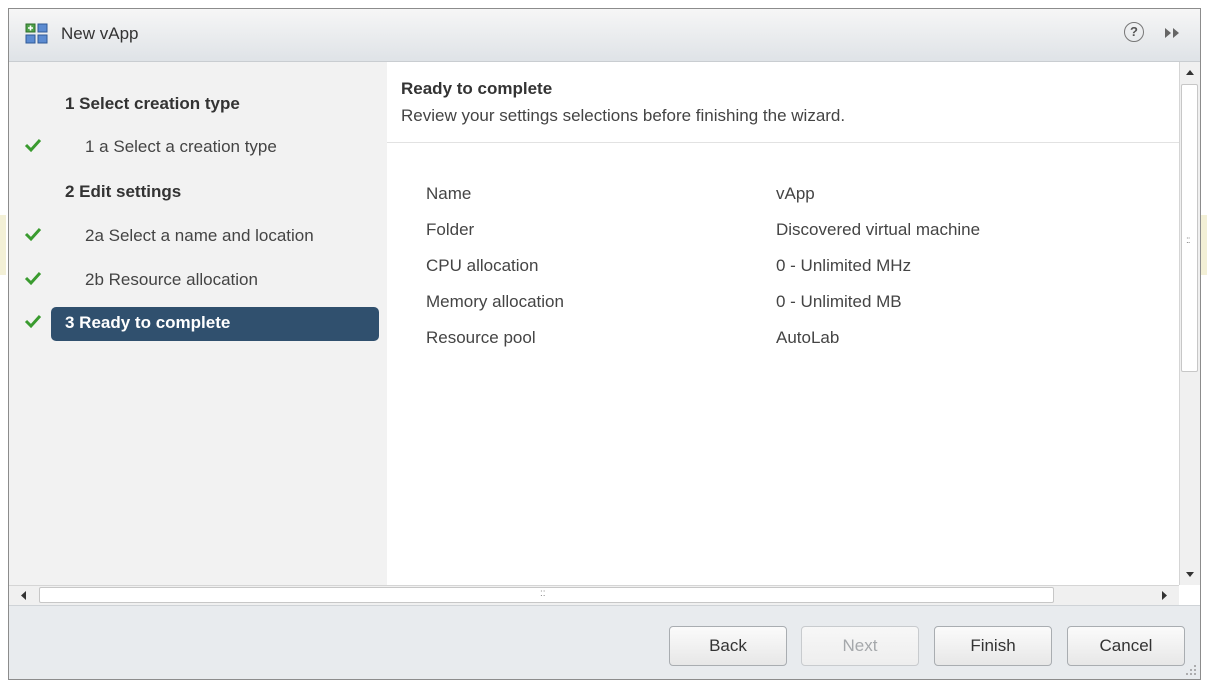 The image size is (1207, 683). I want to click on scroll-up-arrow-icon, so click(1190, 73).